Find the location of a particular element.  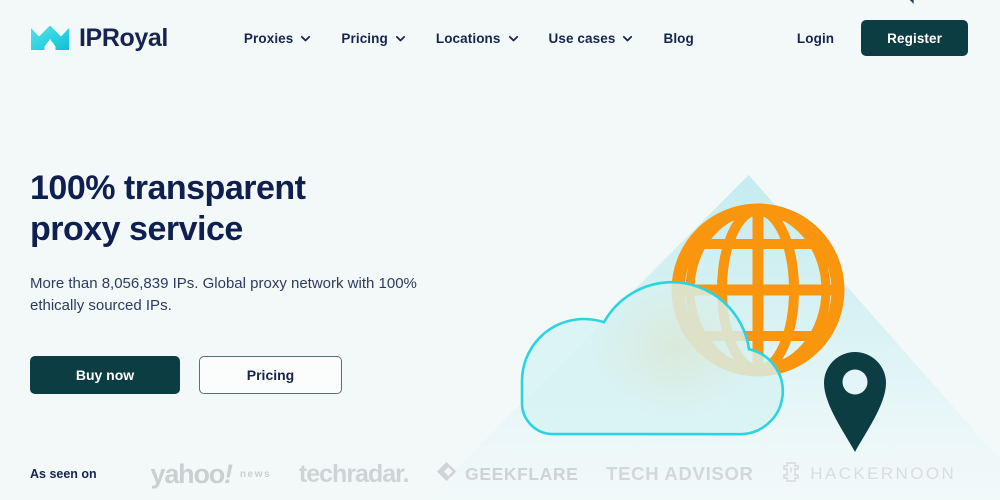

nav-item-proxies: Proxies is located at coordinates (277, 38).